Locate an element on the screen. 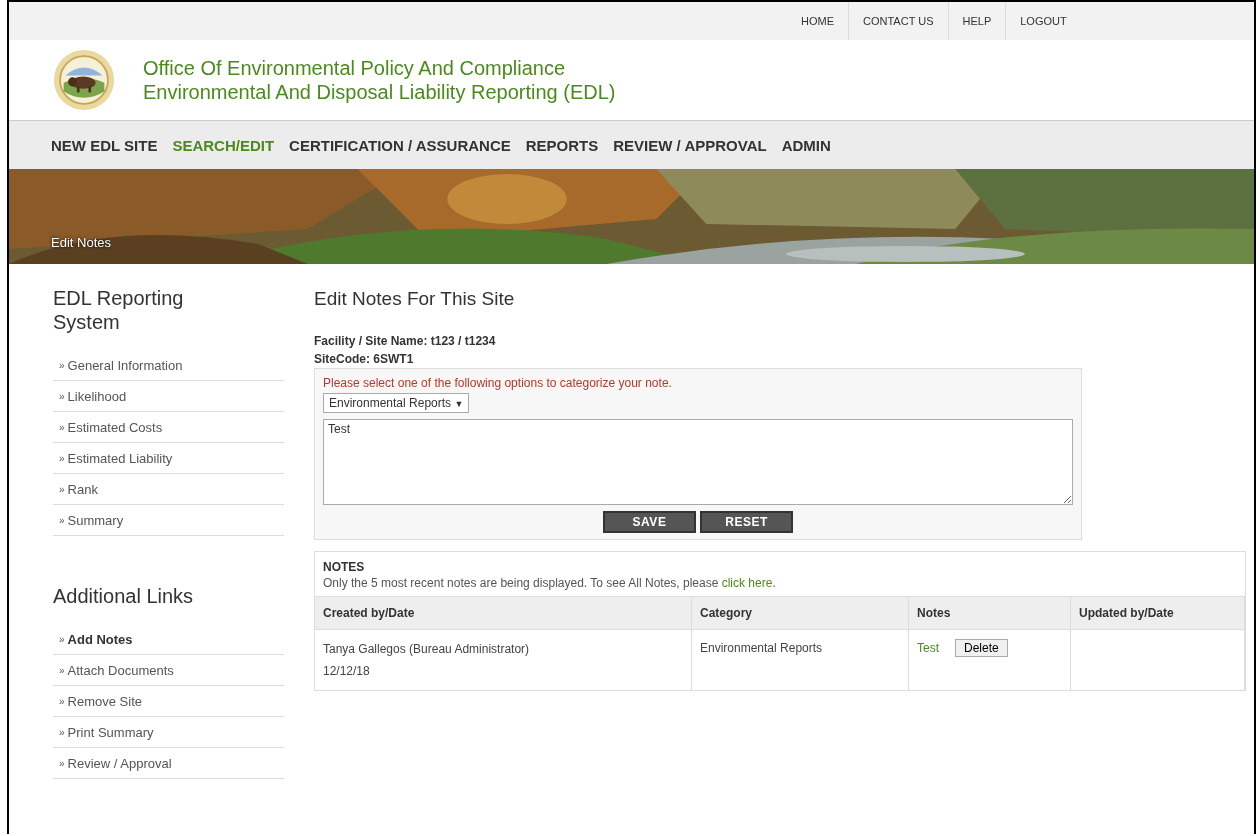  page-caption: Edit Notes is located at coordinates (81, 242).